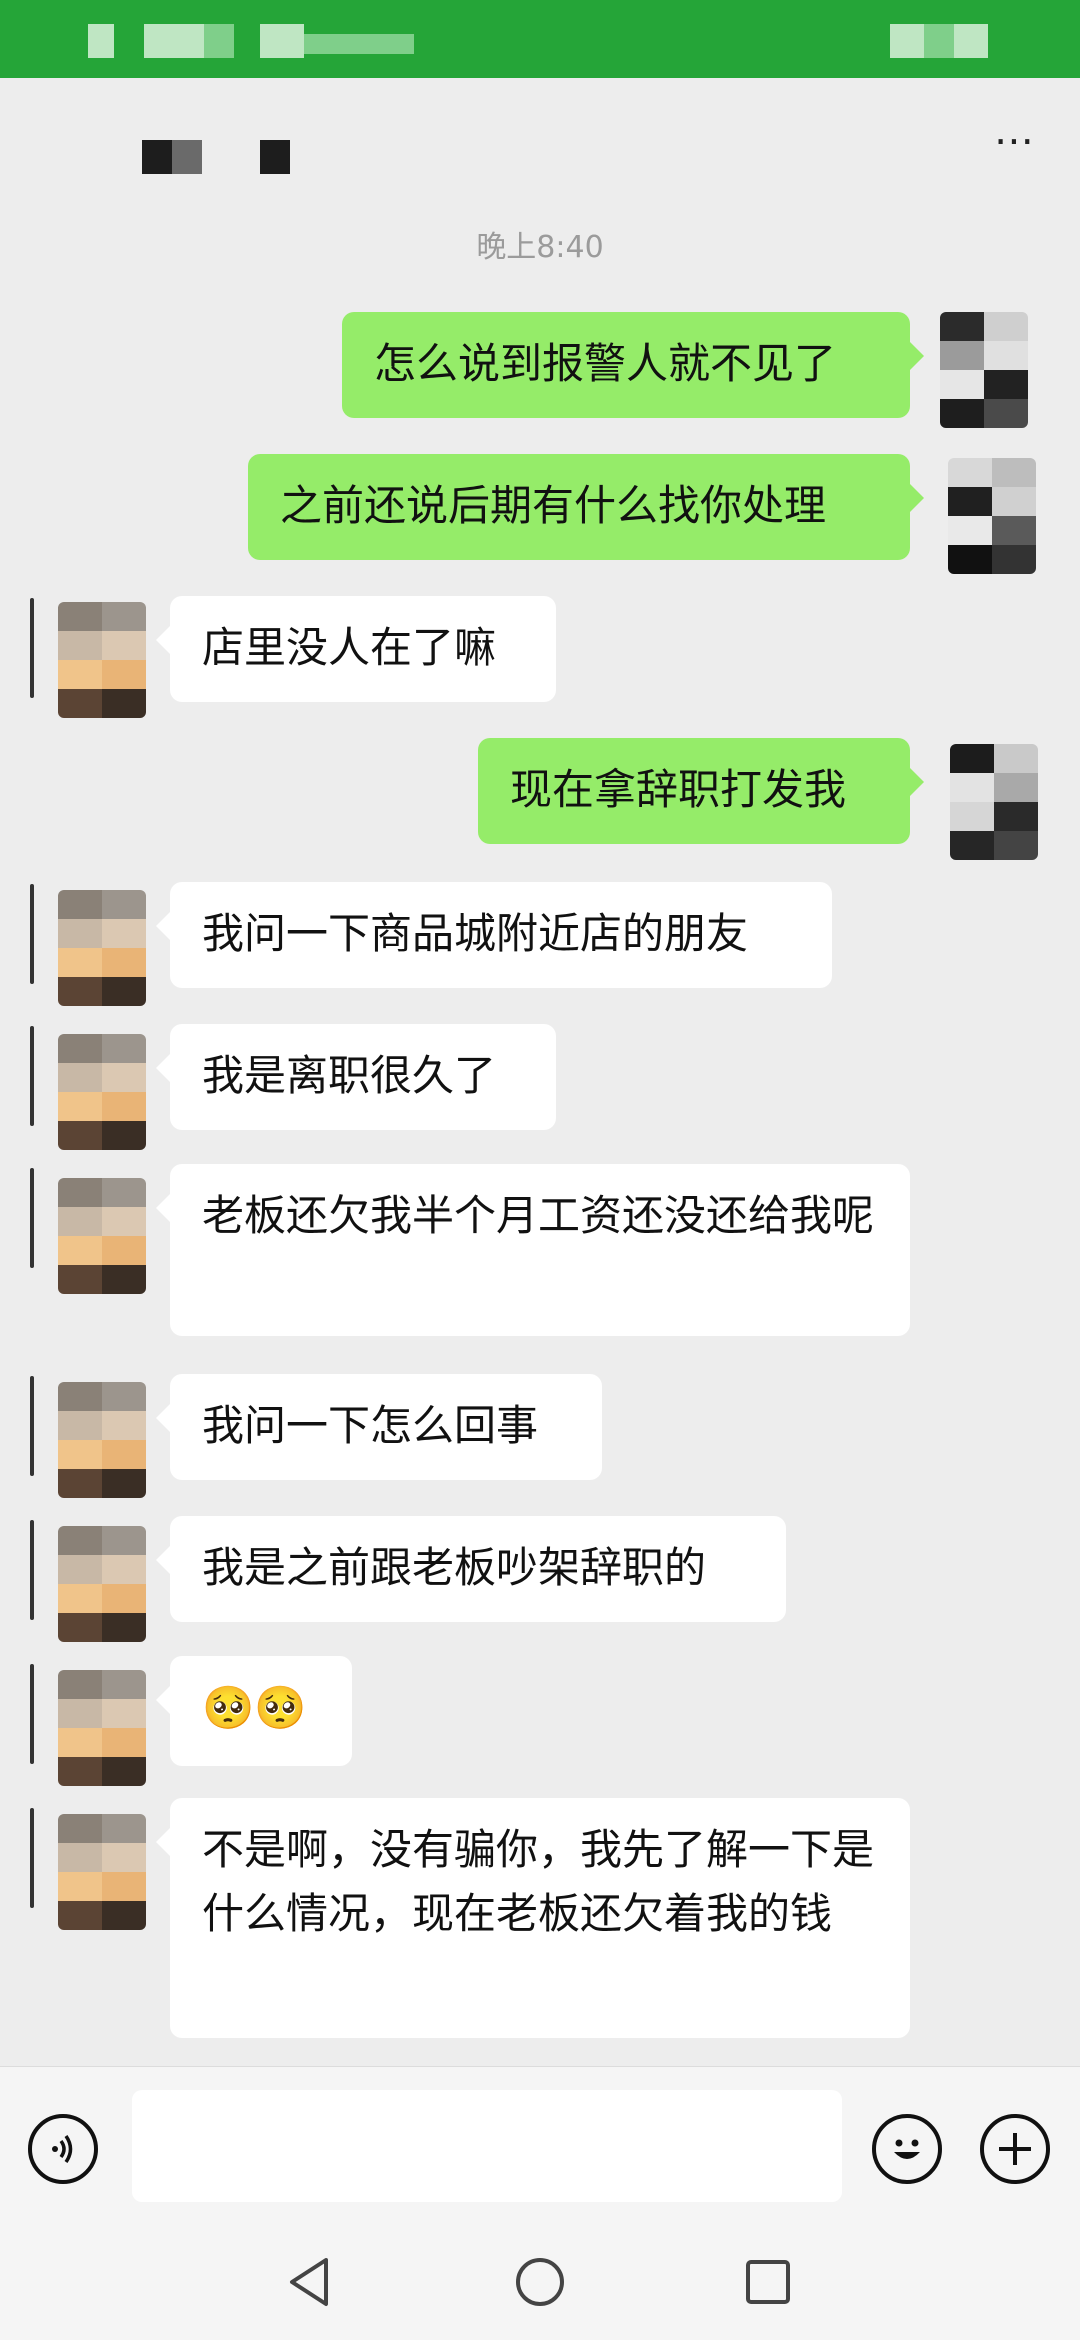 The image size is (1080, 2340). Describe the element at coordinates (540, 2282) in the screenshot. I see `home-icon` at that location.